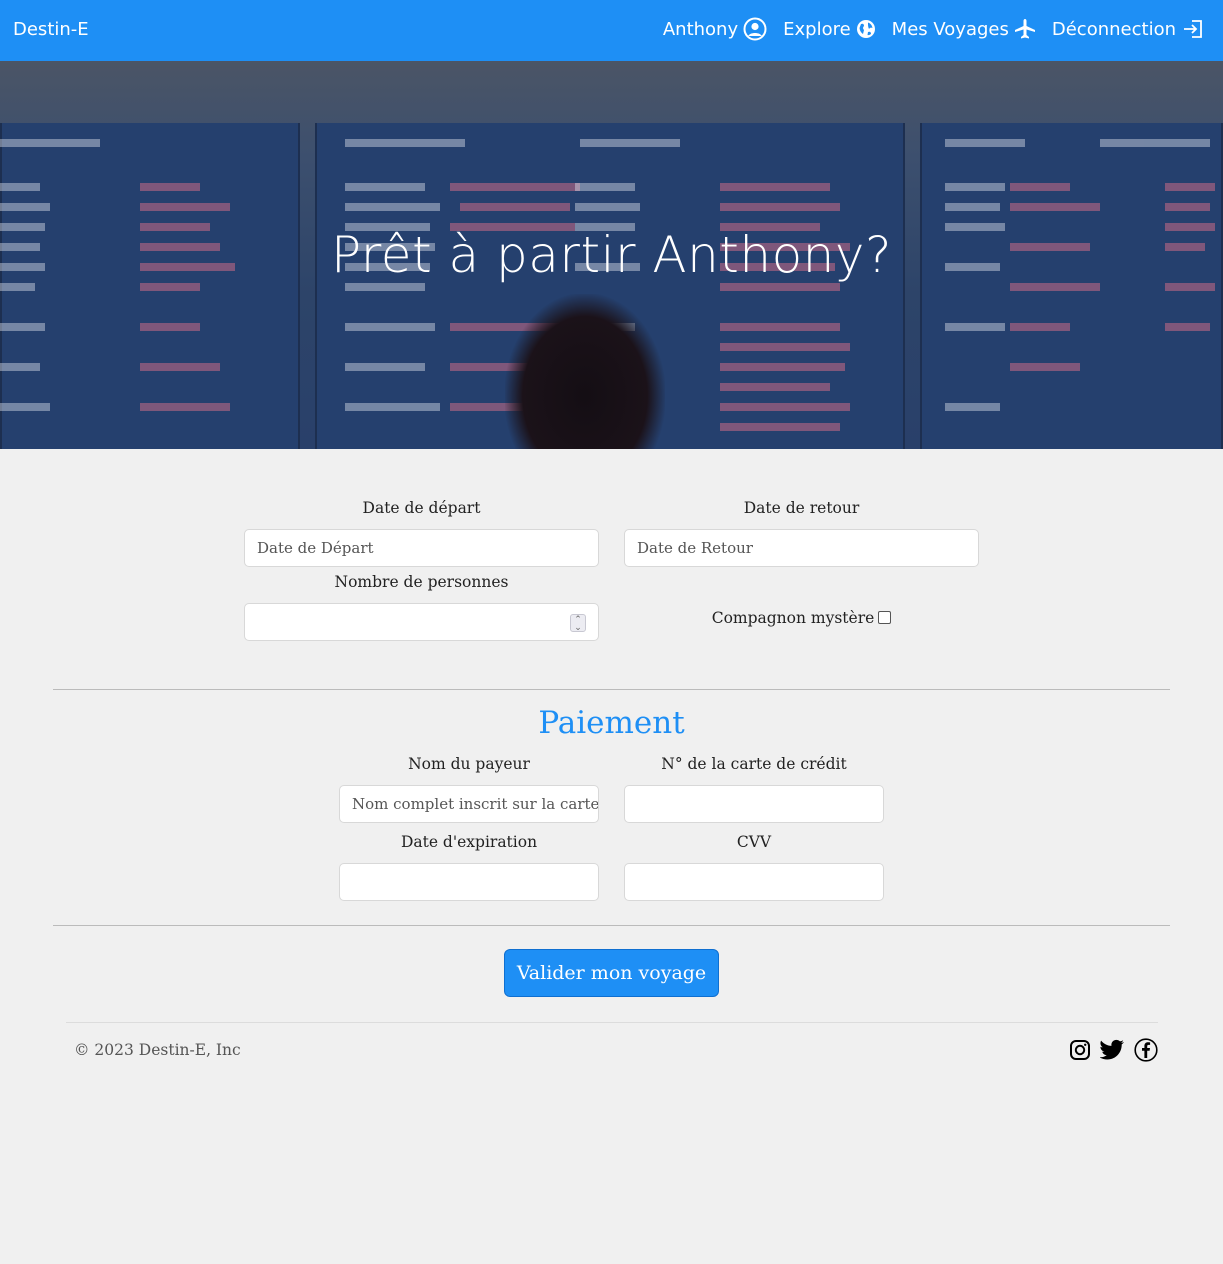 Image resolution: width=1223 pixels, height=1264 pixels. I want to click on card-number-label: N° de la carte de crédit, so click(754, 764).